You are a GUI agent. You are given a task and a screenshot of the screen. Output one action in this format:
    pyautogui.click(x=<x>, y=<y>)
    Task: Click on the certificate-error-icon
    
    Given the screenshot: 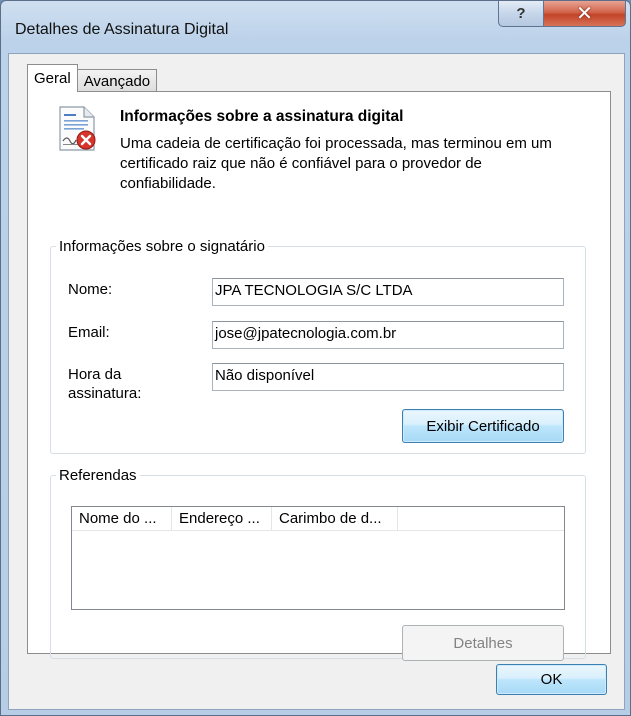 What is the action you would take?
    pyautogui.click(x=77, y=128)
    